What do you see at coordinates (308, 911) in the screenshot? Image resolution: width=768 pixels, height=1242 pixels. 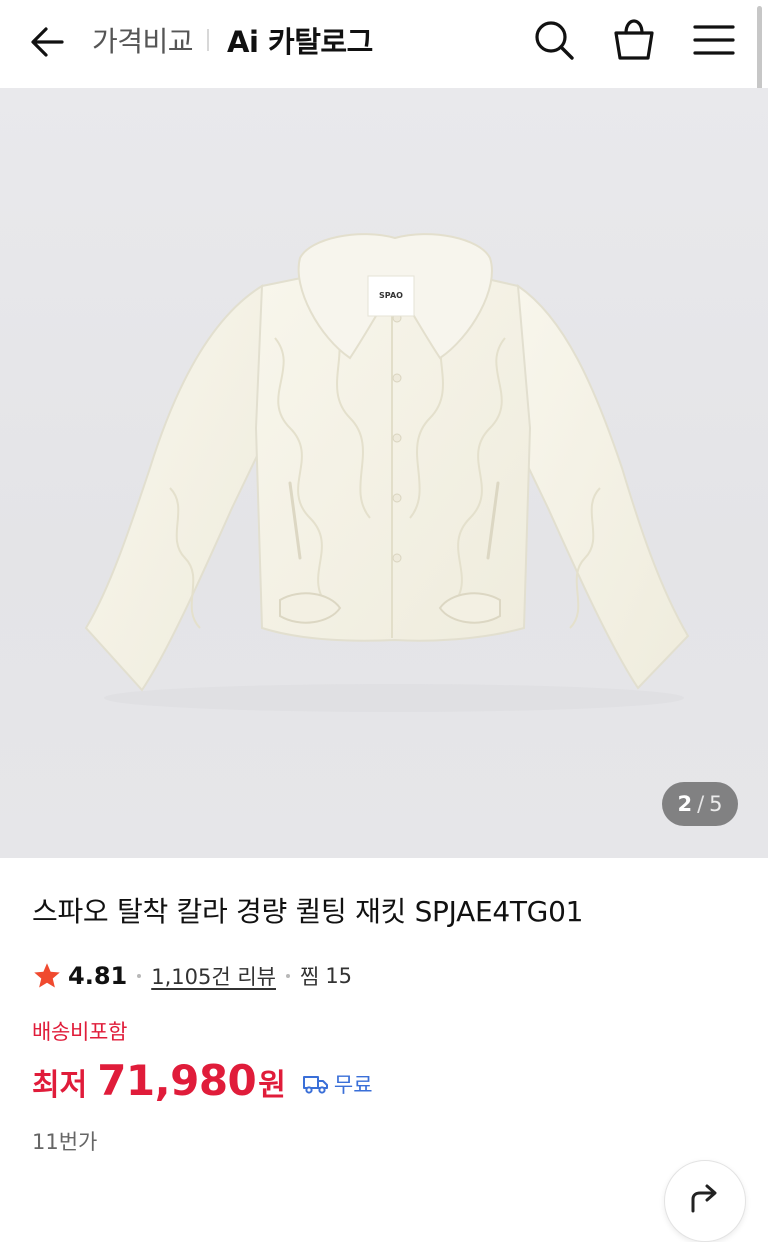 I see `product-title: 스파오 탈착 칼라 경량 퀼팅 재킷 SPJAE4TG01` at bounding box center [308, 911].